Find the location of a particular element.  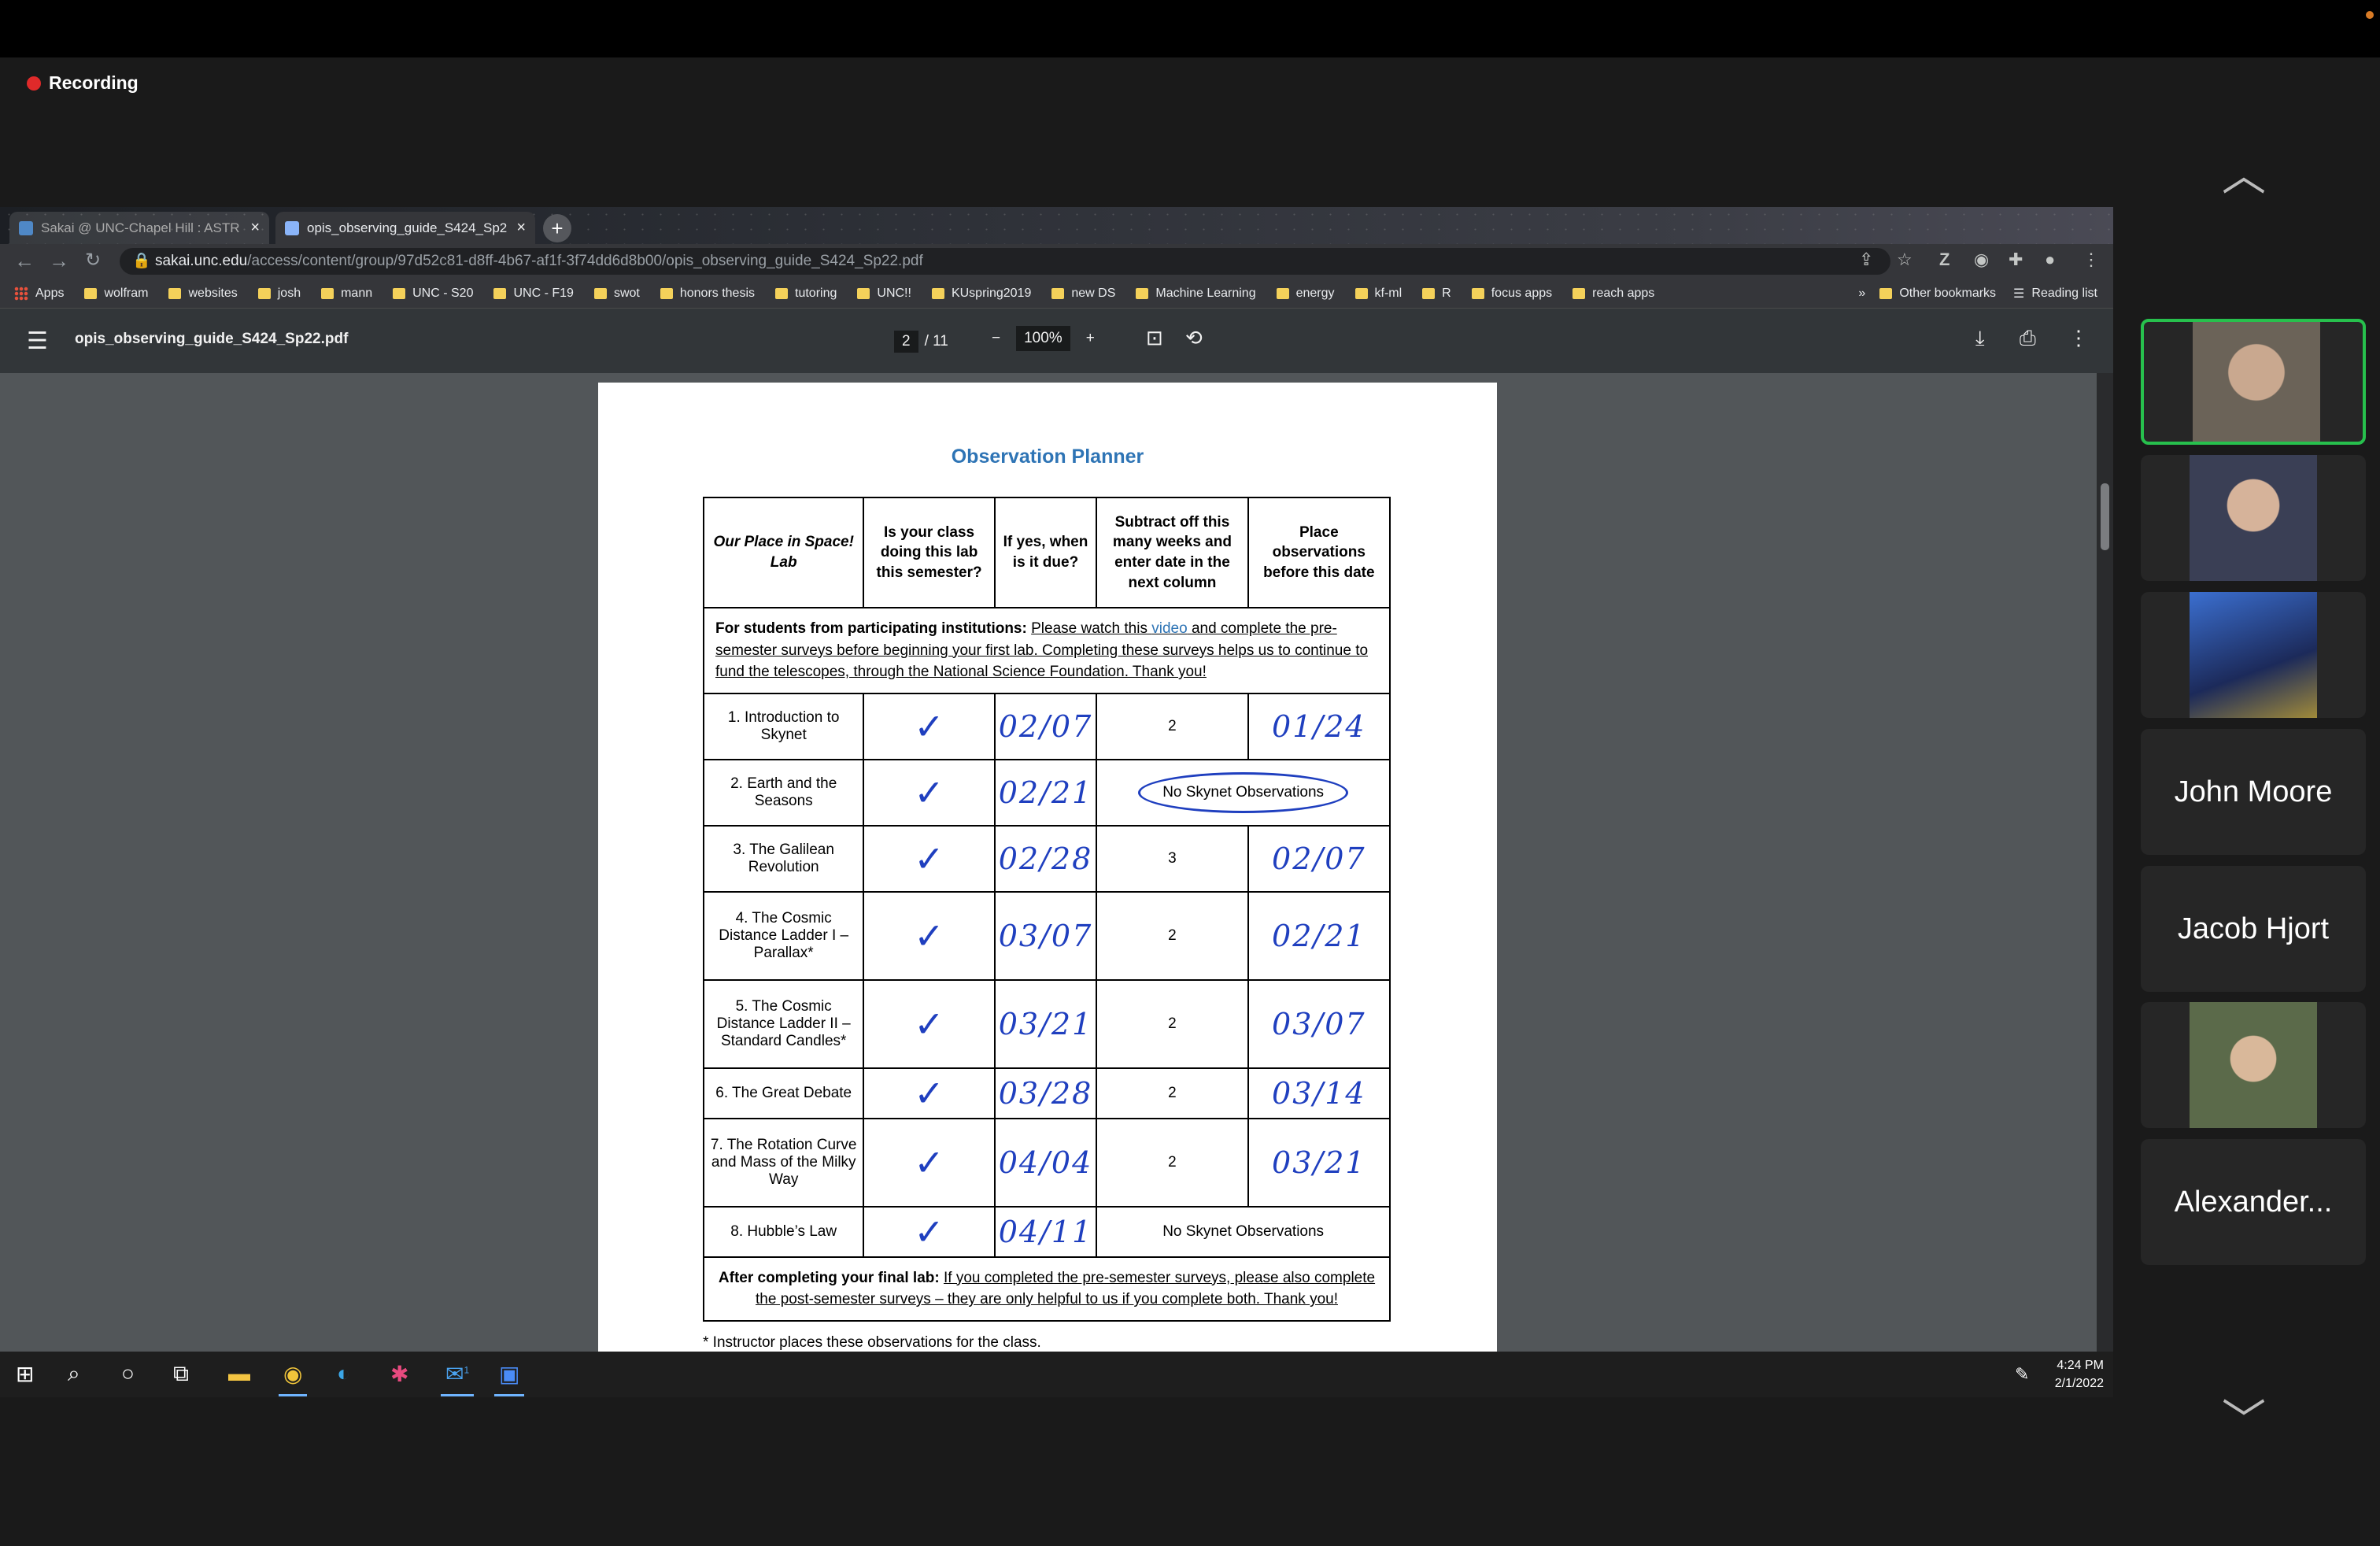

bookmark-folder: tutoring is located at coordinates (806, 294).